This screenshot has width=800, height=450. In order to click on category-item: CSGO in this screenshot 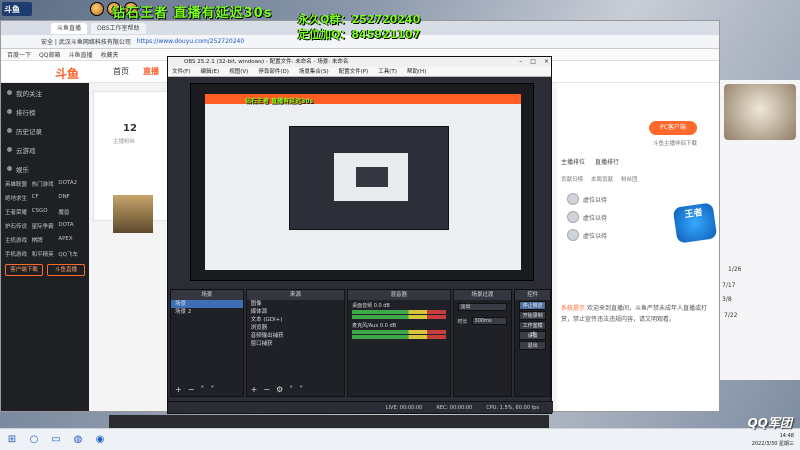, I will do `click(45, 212)`.